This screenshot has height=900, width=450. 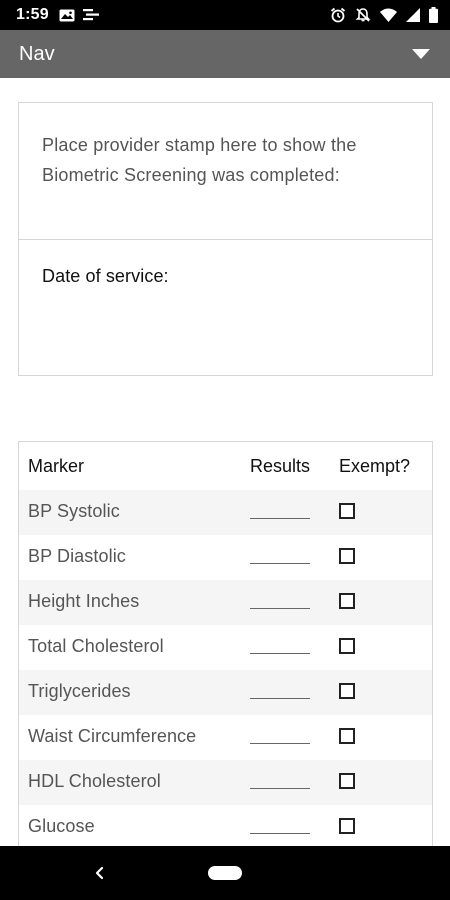 I want to click on alarm-icon, so click(x=338, y=15).